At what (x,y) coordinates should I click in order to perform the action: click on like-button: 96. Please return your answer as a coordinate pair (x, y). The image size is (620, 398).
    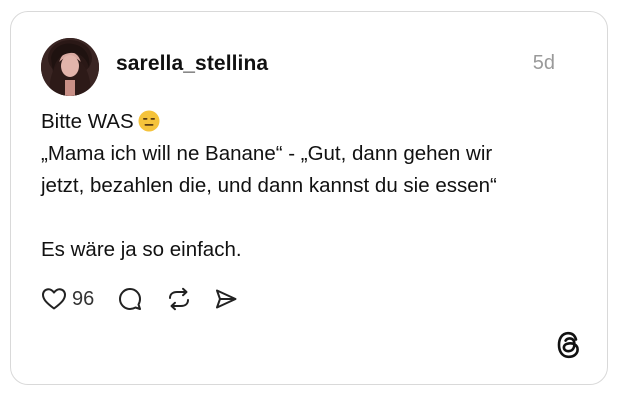
    Looking at the image, I should click on (67, 299).